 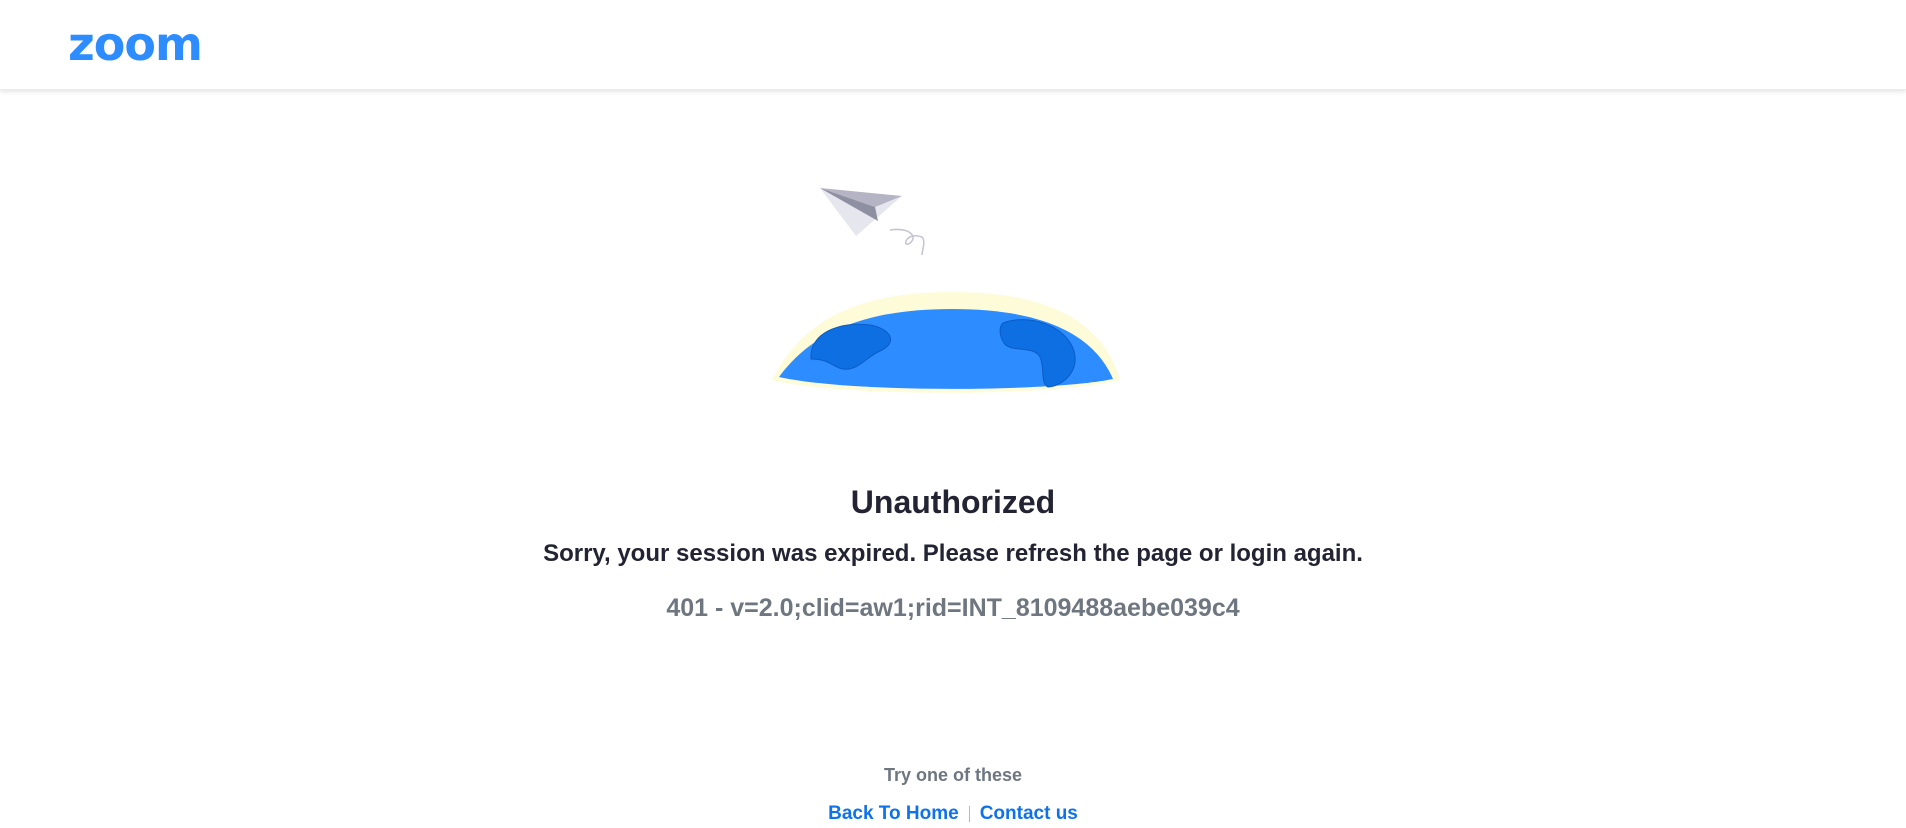 I want to click on globe-icon, so click(x=946, y=342).